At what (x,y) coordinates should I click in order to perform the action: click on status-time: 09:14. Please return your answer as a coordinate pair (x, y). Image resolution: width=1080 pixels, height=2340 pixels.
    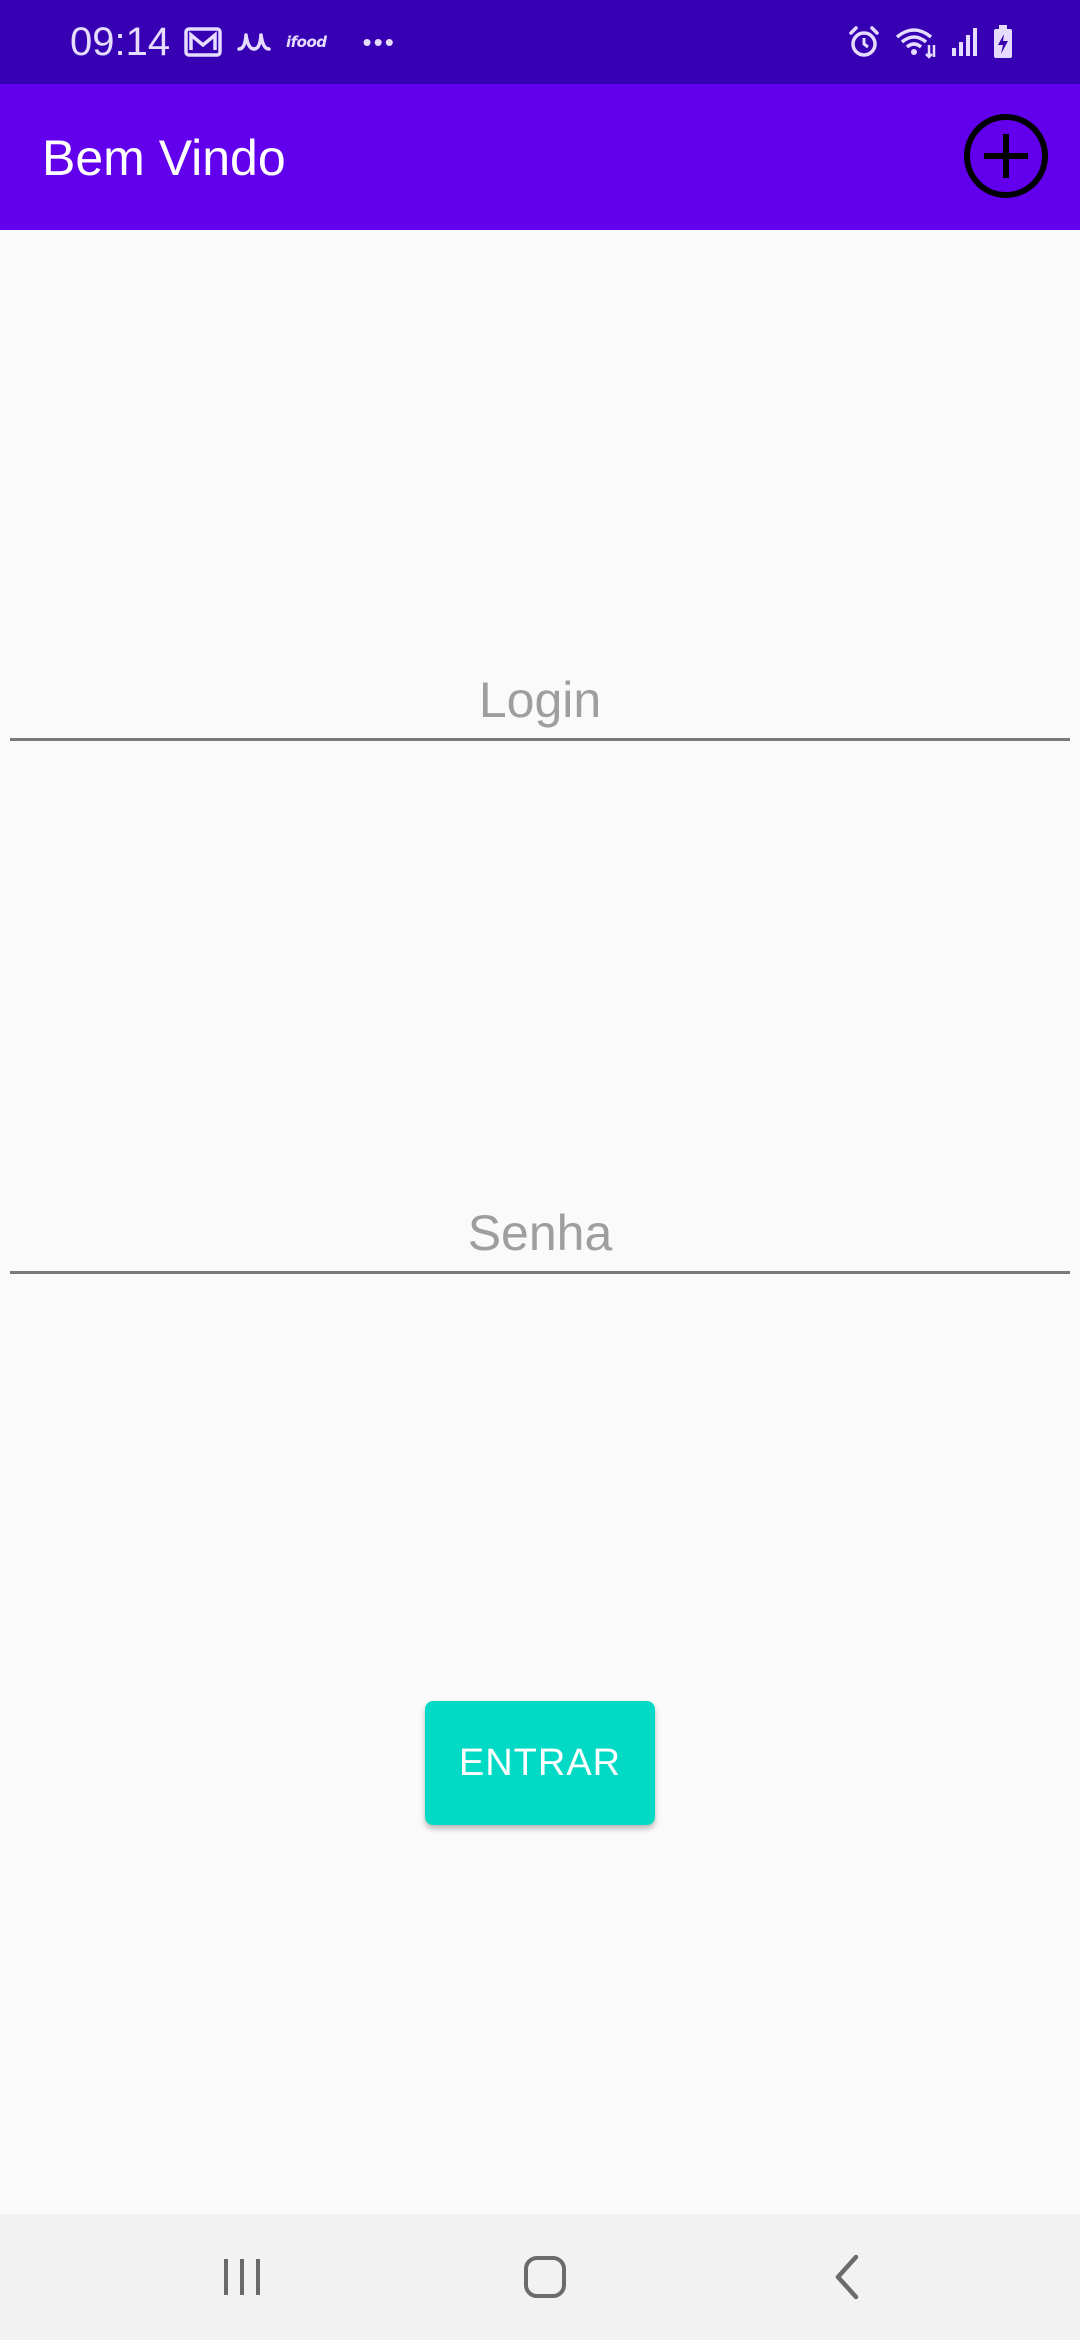
    Looking at the image, I should click on (120, 42).